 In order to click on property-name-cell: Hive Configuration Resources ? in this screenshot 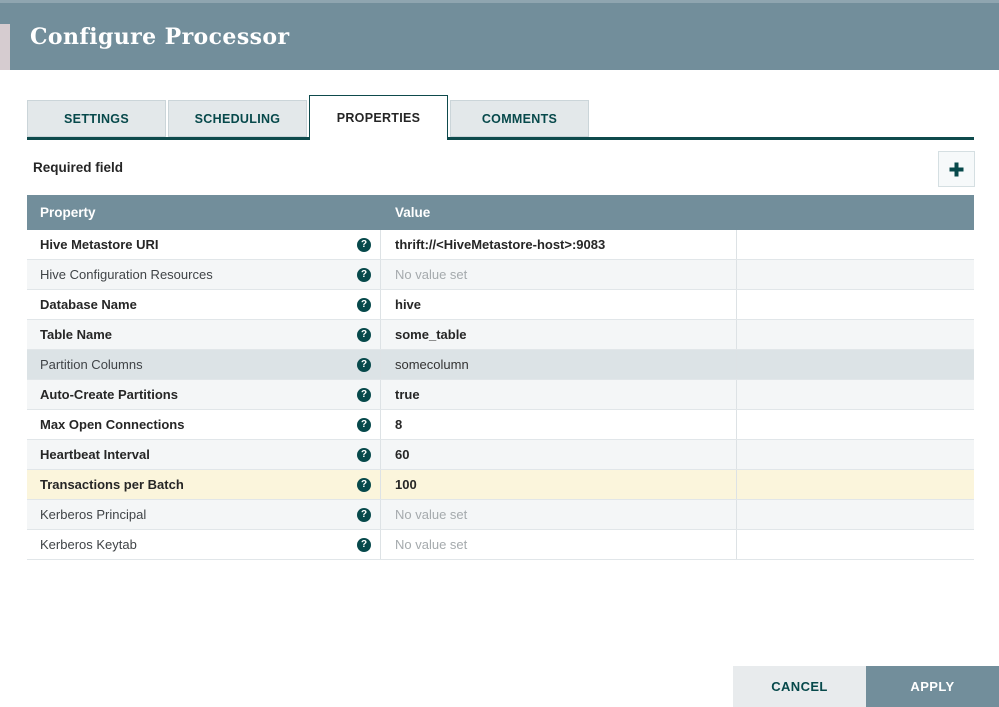, I will do `click(204, 274)`.